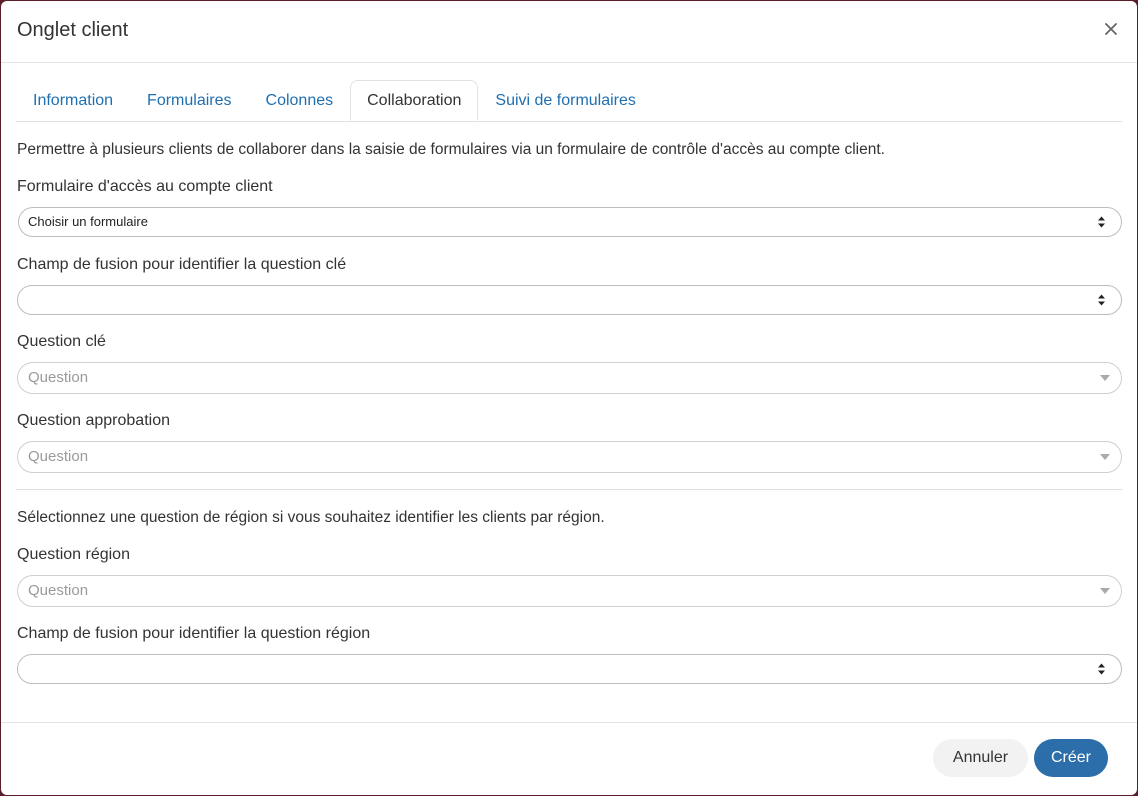 The width and height of the screenshot is (1138, 796). I want to click on region-question-placeholder: Question, so click(58, 590).